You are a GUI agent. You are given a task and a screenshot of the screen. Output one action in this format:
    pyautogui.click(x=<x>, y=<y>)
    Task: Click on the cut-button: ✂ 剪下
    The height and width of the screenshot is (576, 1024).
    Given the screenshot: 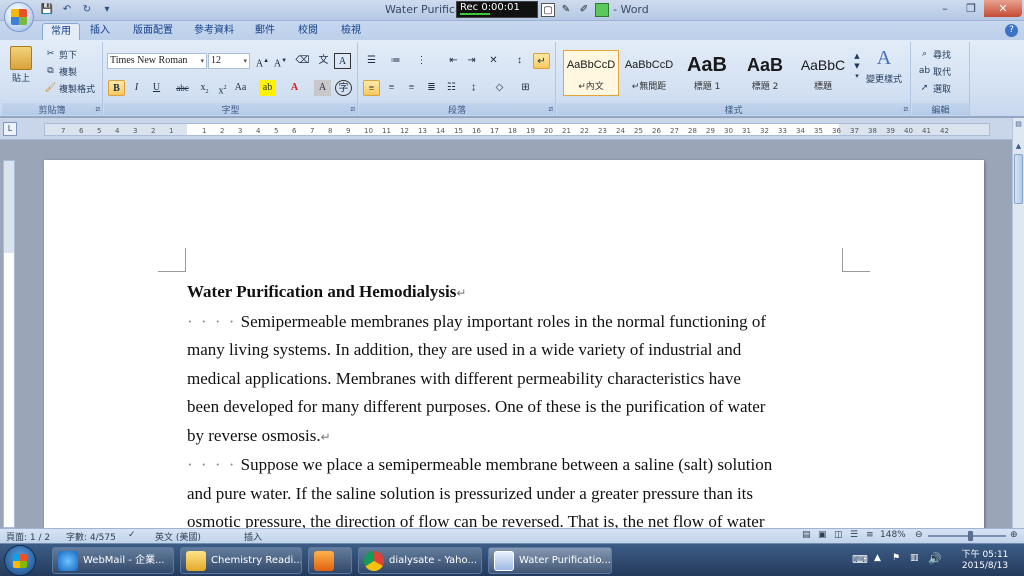 What is the action you would take?
    pyautogui.click(x=60, y=54)
    